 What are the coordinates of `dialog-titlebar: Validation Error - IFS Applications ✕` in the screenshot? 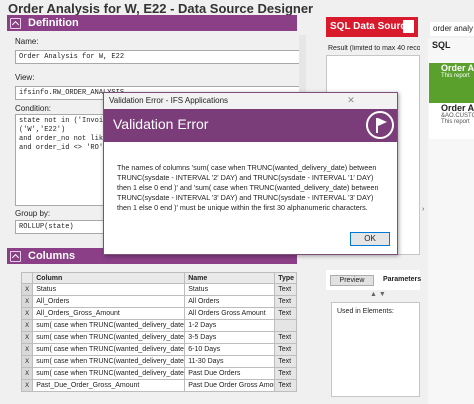 It's located at (250, 101).